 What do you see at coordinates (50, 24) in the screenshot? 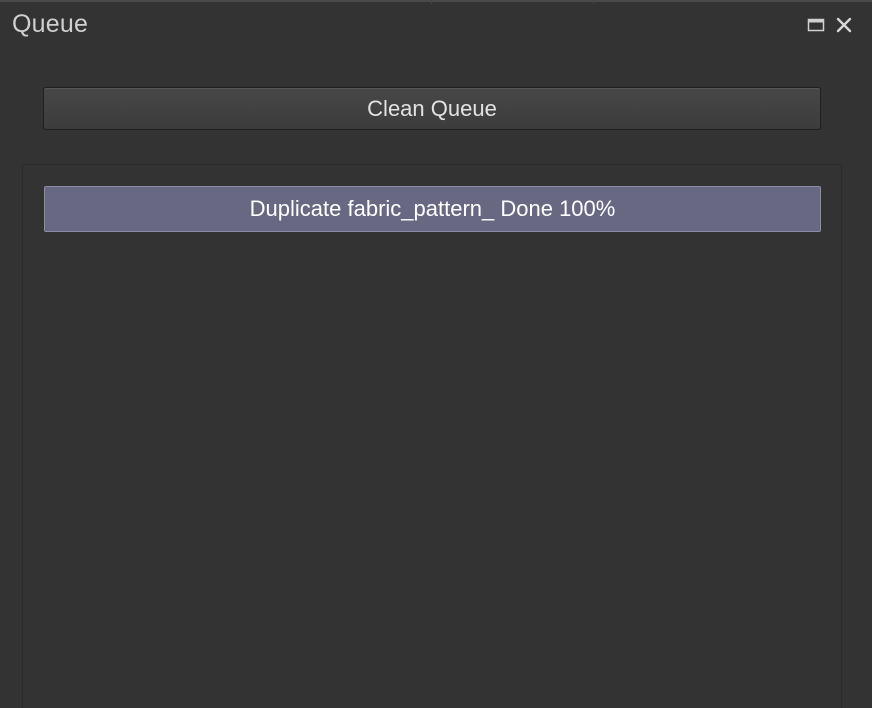
I see `panel-title: Queue` at bounding box center [50, 24].